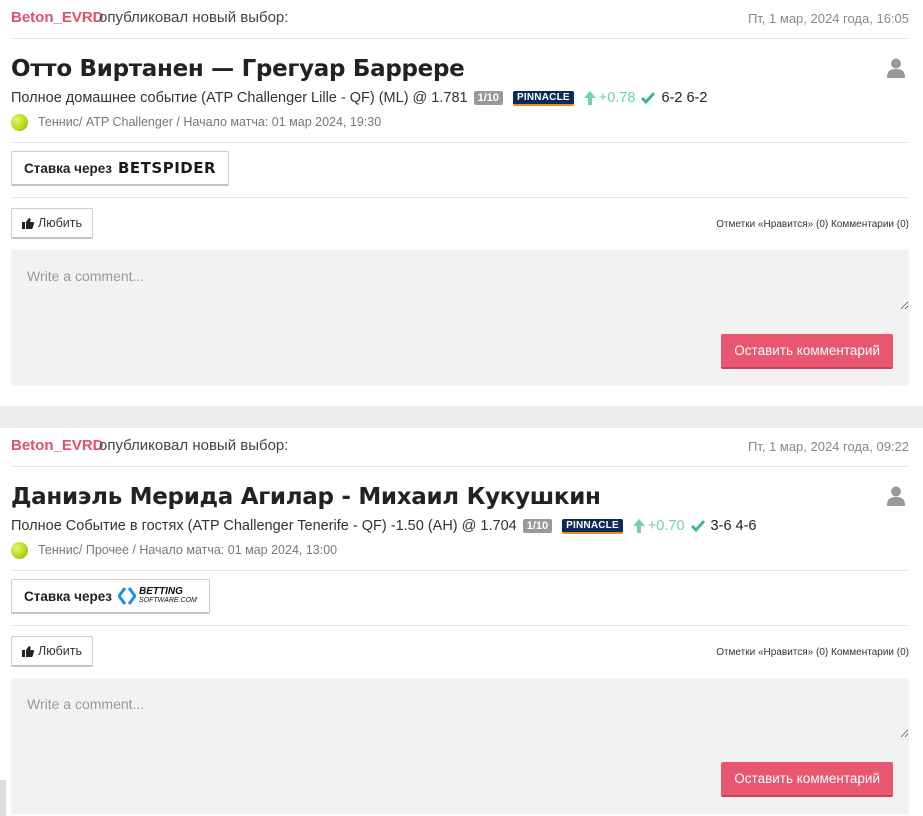 The image size is (923, 816). I want to click on betting-software-logo-icon, so click(127, 596).